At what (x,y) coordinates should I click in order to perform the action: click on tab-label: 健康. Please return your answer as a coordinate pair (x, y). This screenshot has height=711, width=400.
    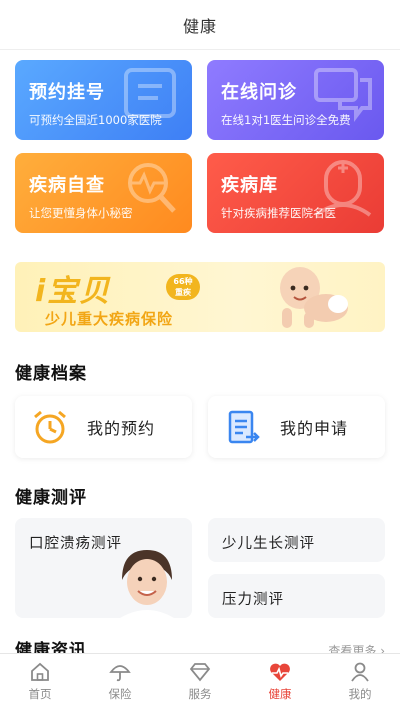
    Looking at the image, I should click on (280, 694).